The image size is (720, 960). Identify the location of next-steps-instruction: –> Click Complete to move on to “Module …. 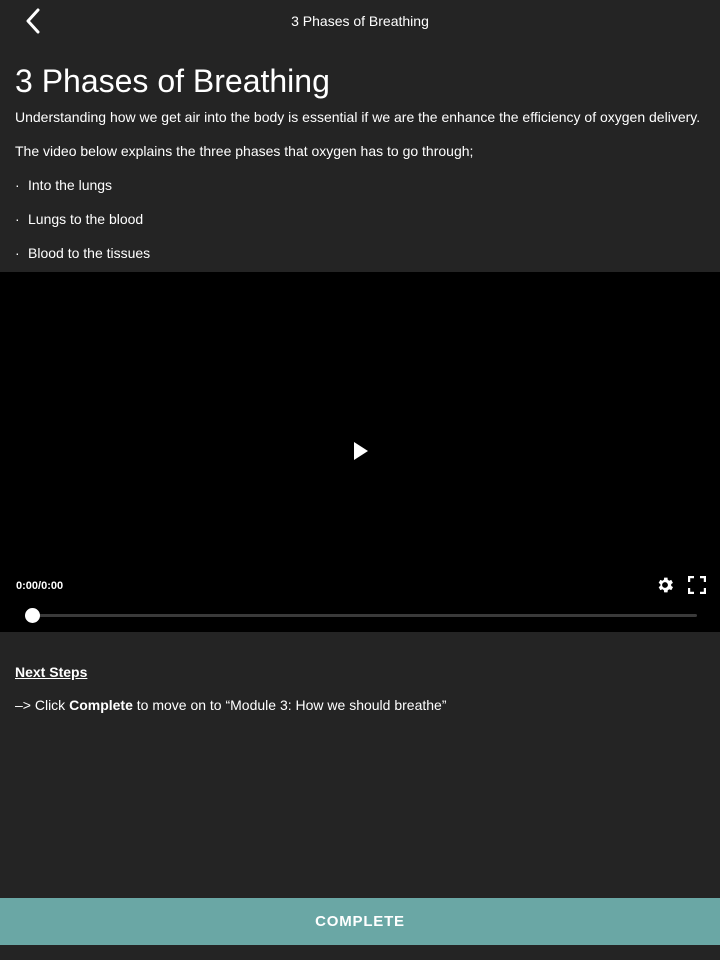
(360, 705).